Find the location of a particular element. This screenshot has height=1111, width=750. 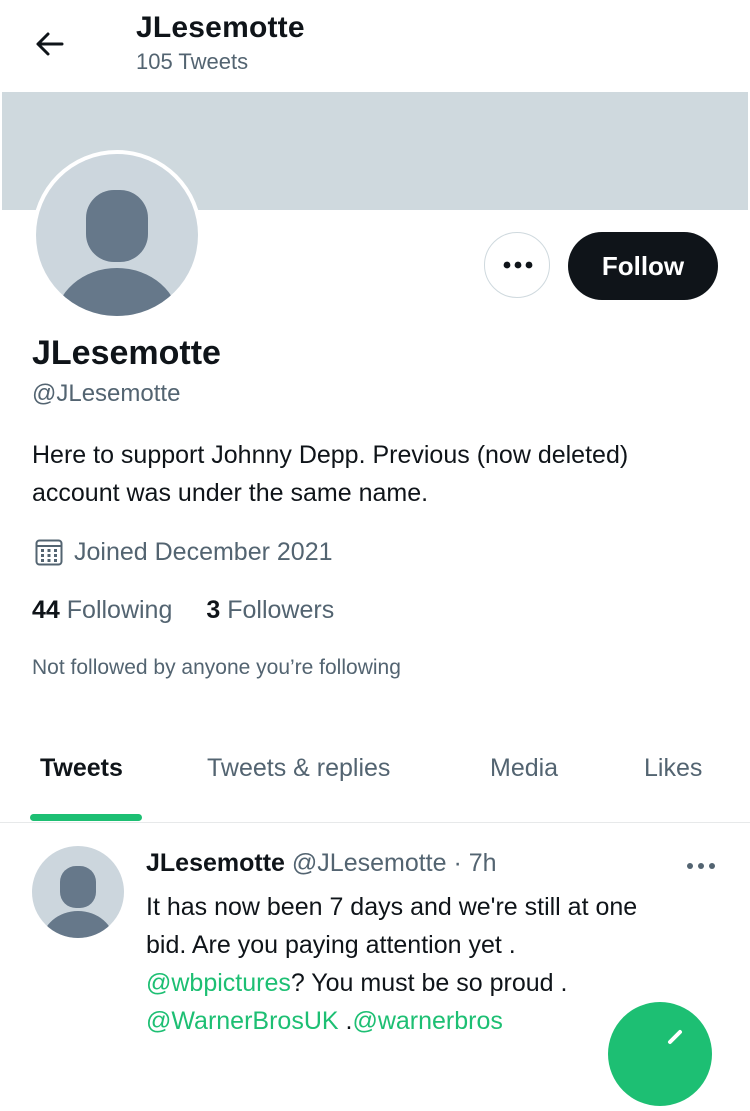

calendar-icon is located at coordinates (49, 552).